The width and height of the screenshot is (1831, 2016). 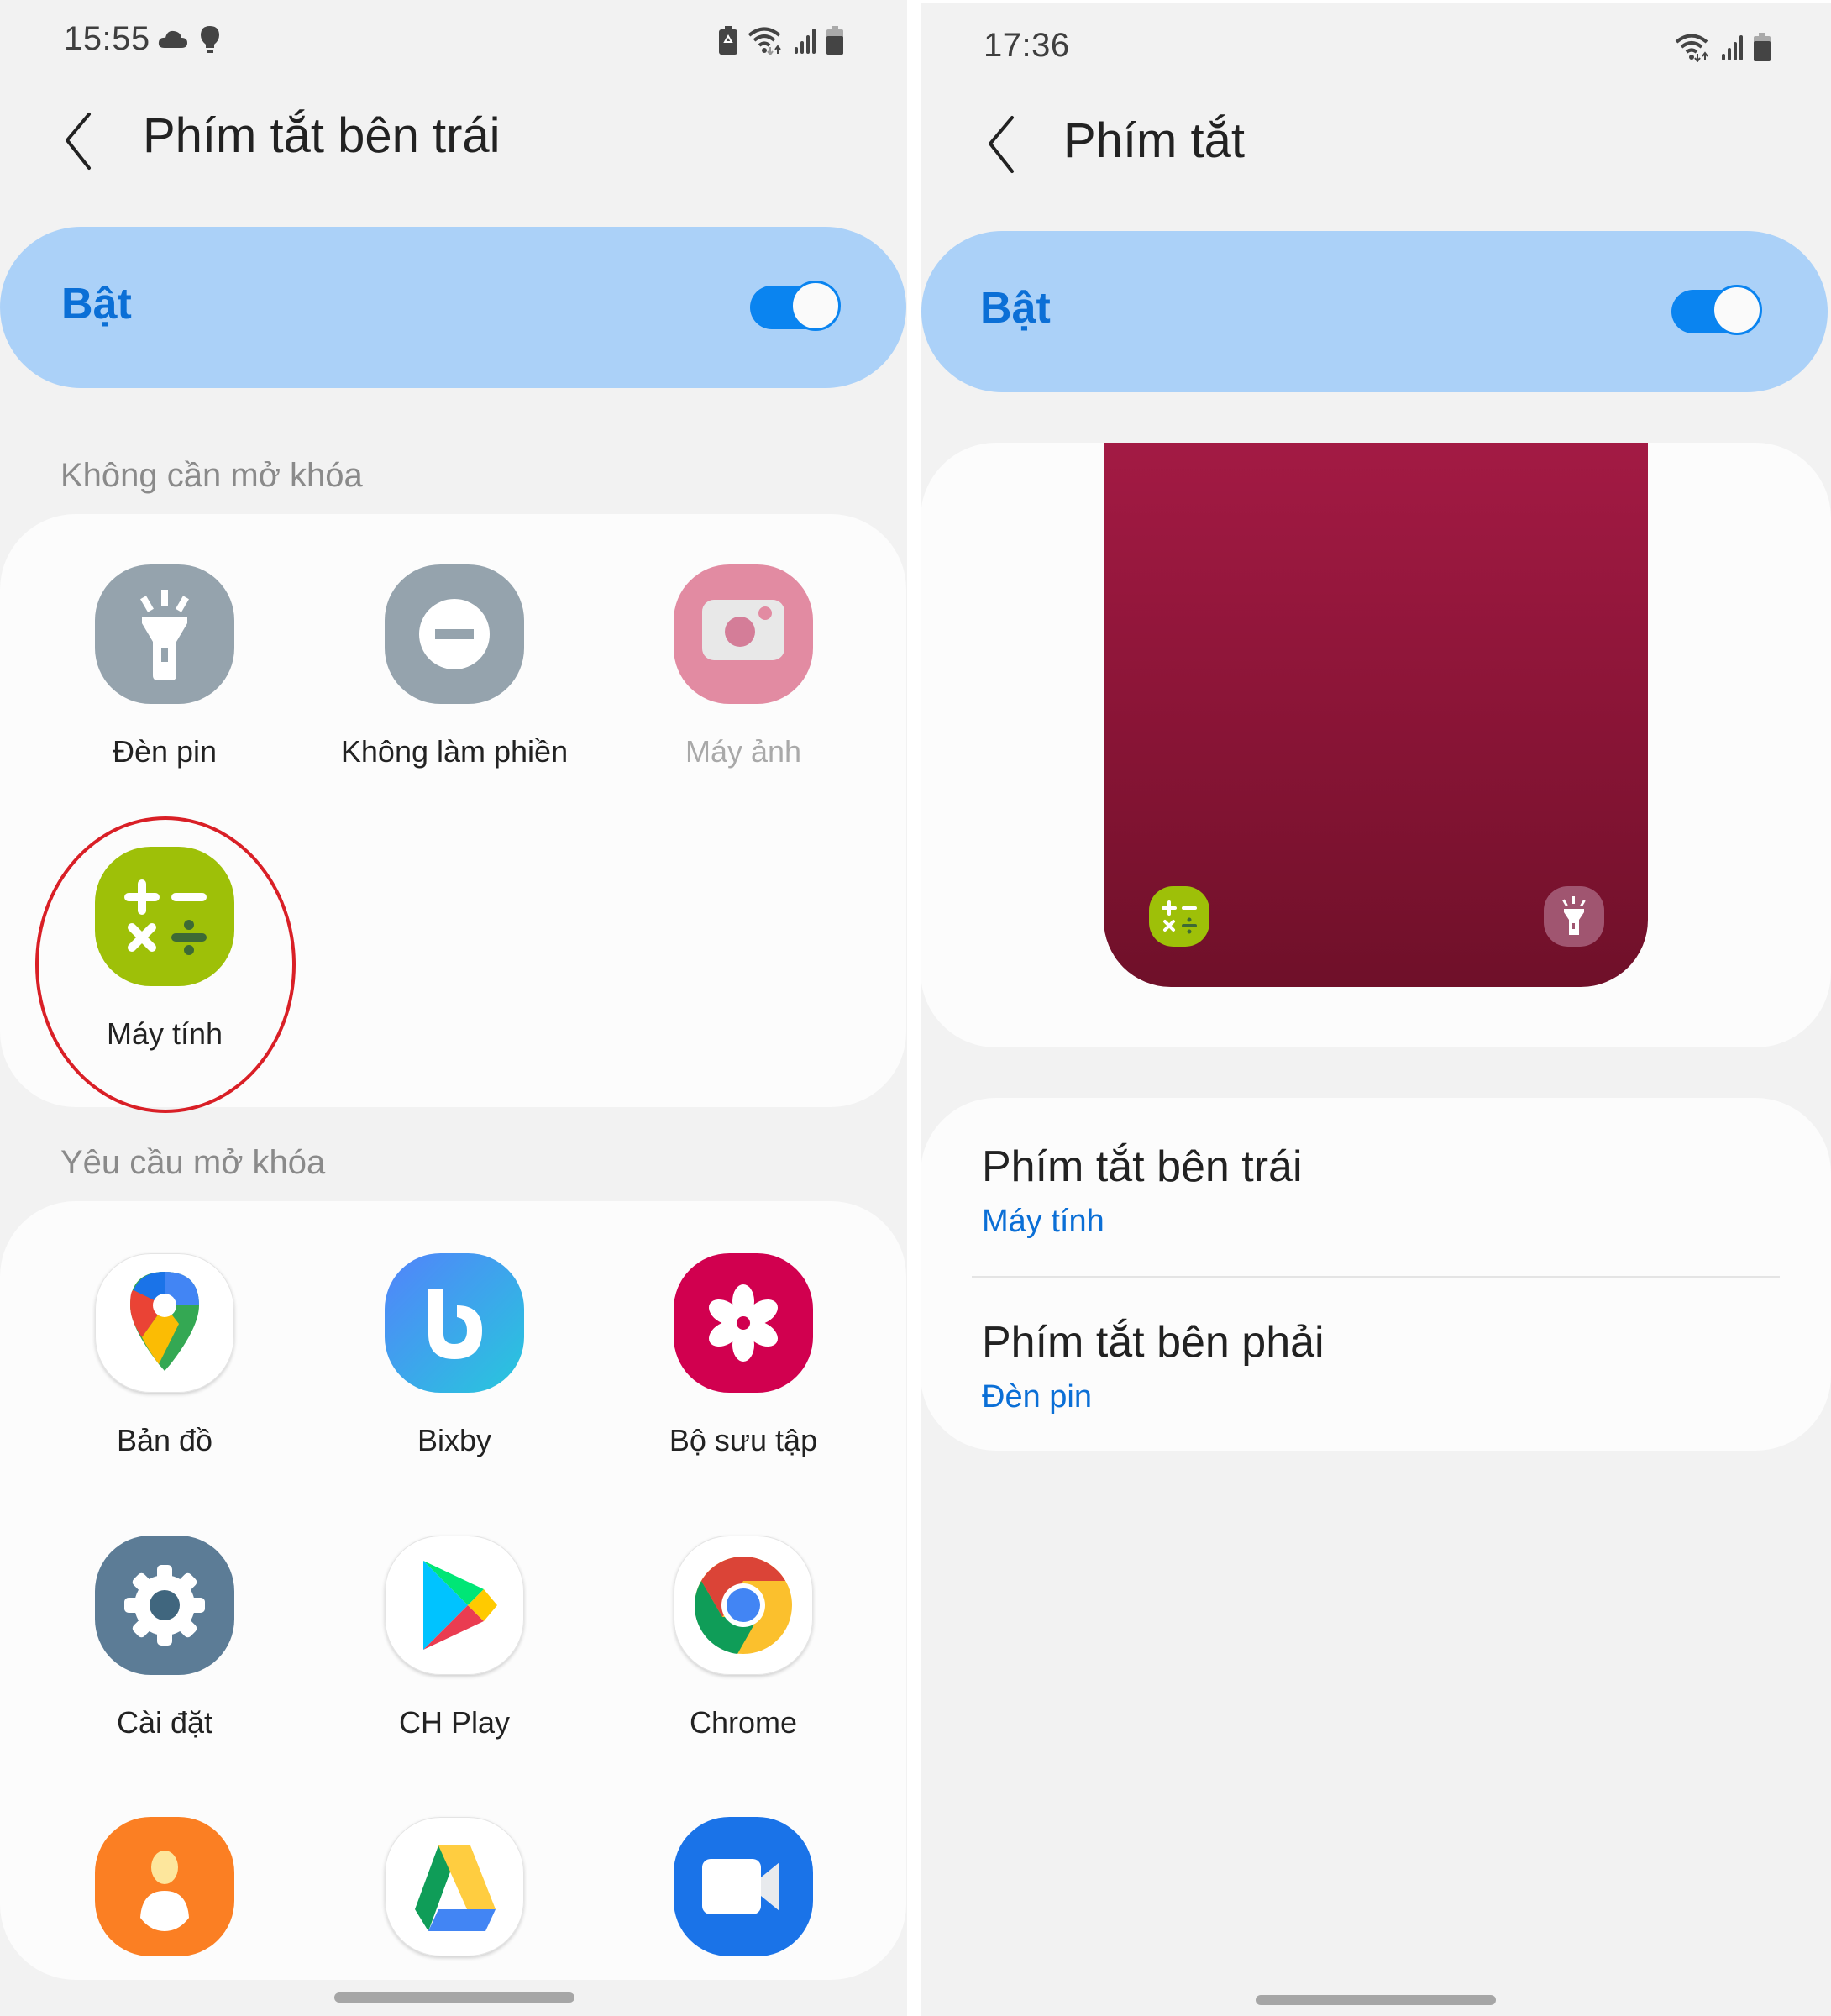 I want to click on duo-video-icon, so click(x=743, y=1886).